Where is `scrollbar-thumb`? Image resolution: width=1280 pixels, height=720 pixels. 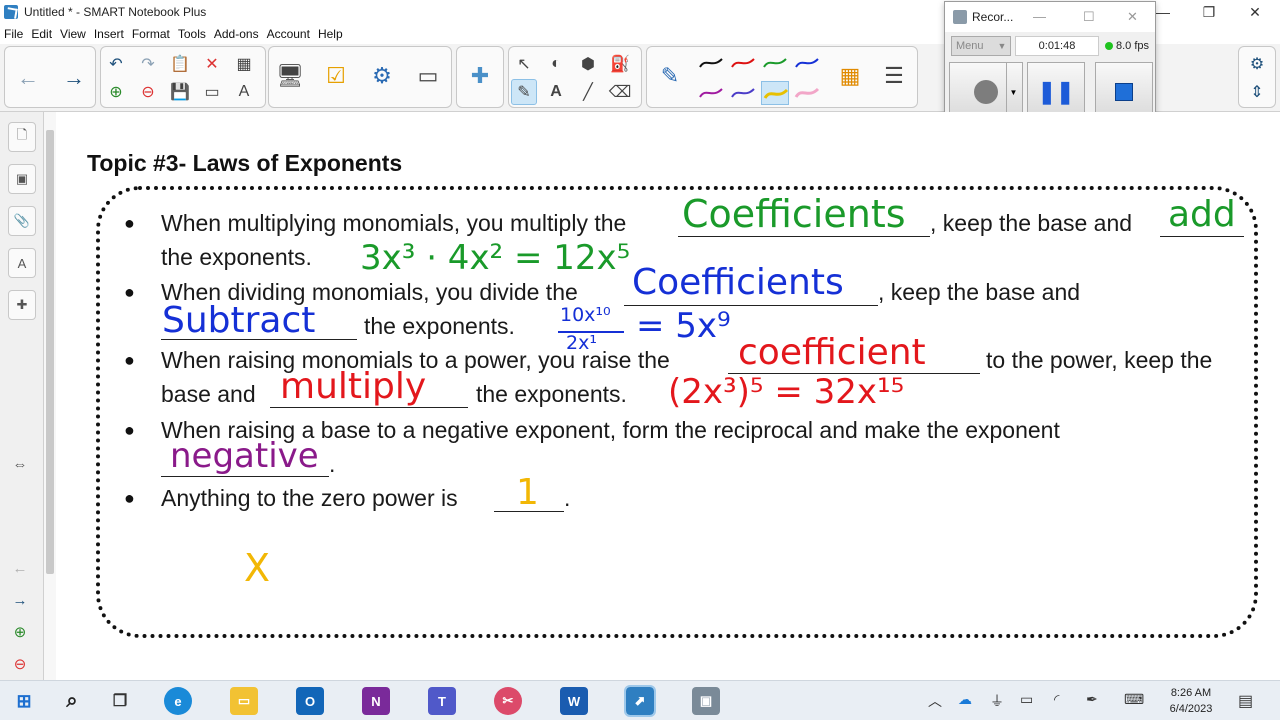
scrollbar-thumb is located at coordinates (50, 352).